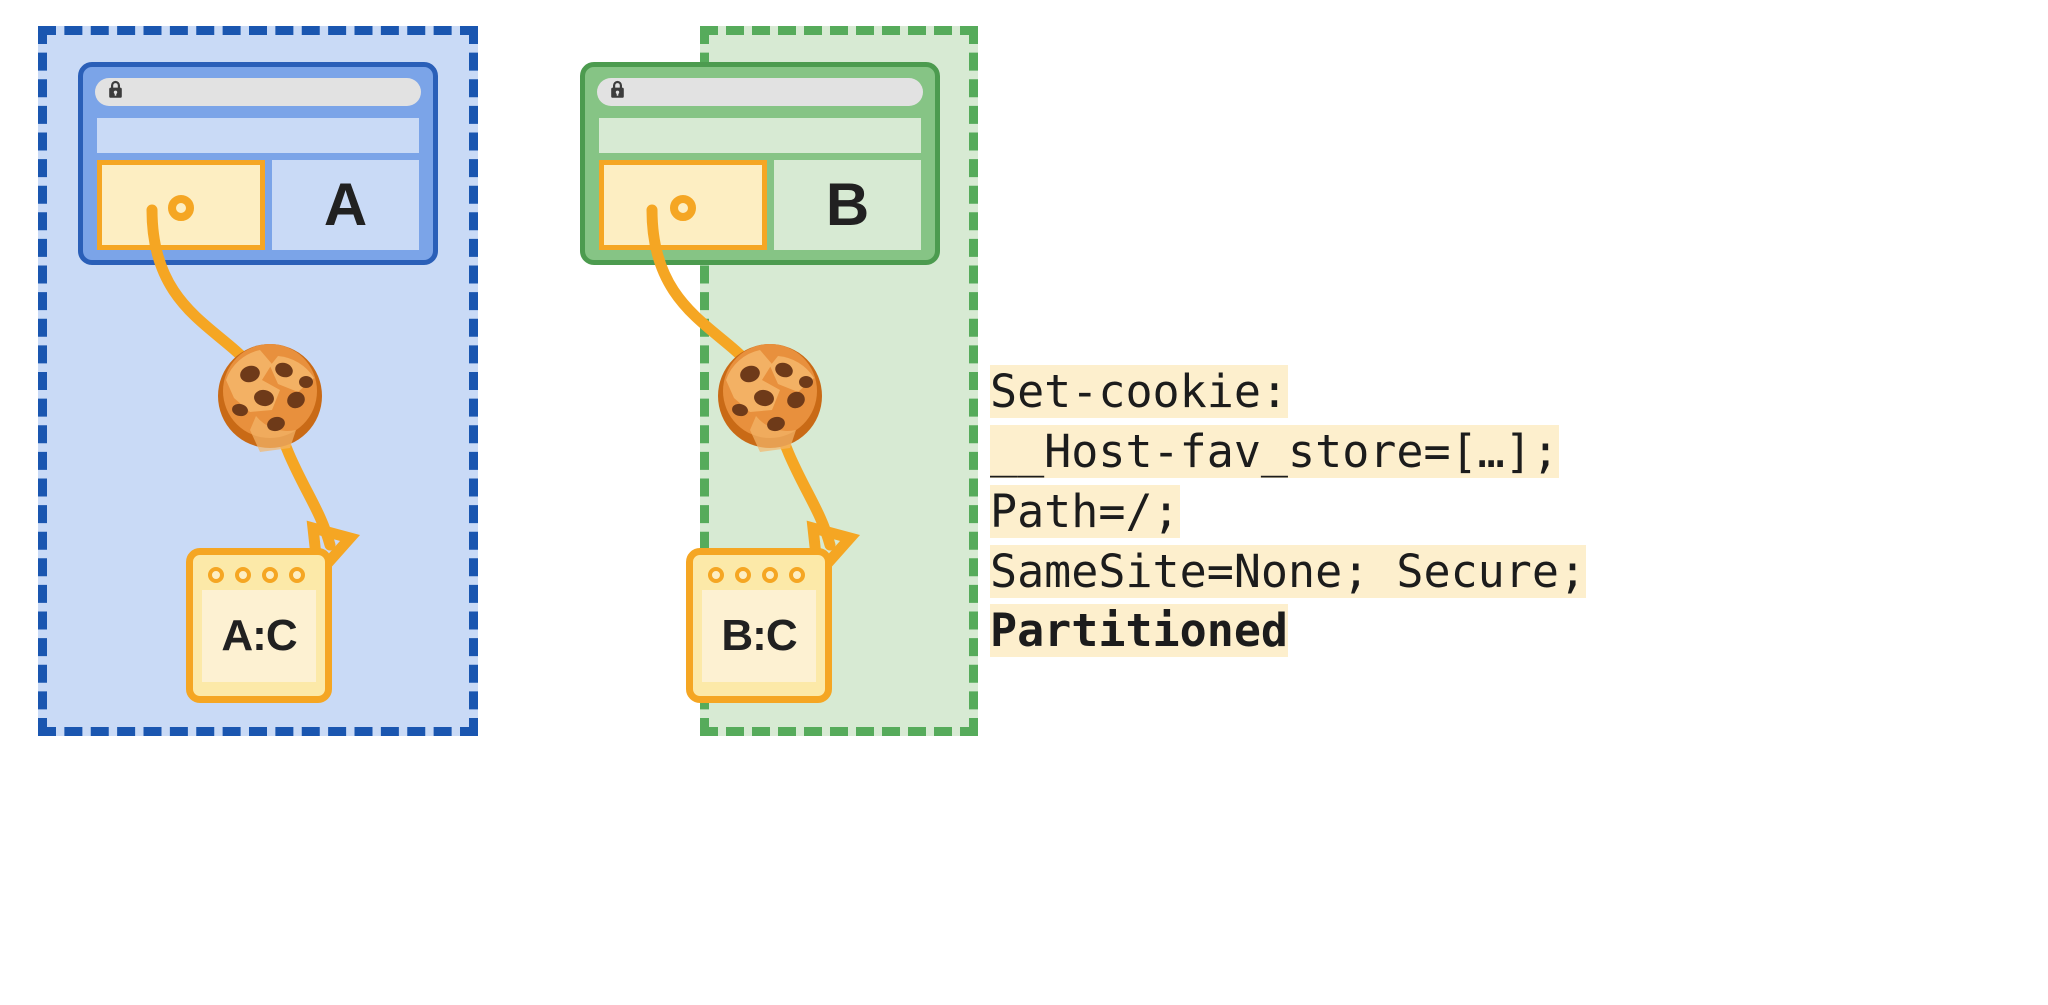 The image size is (2048, 1005). Describe the element at coordinates (1085, 511) in the screenshot. I see `code-line-text: Path=/;` at that location.